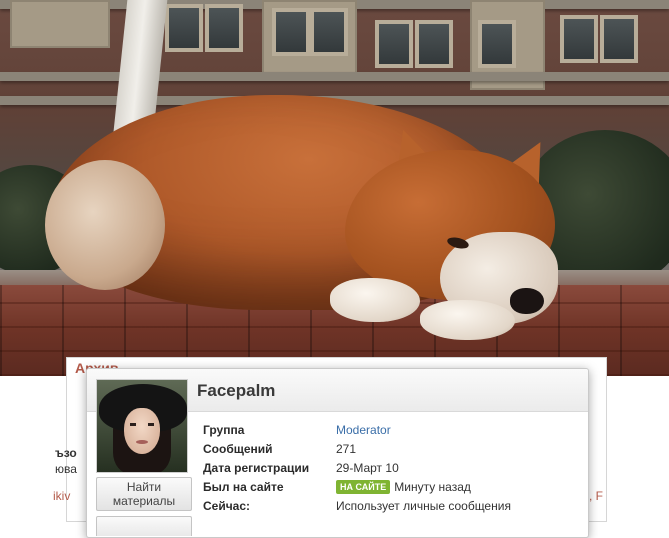 The height and width of the screenshot is (538, 669). What do you see at coordinates (144, 526) in the screenshot?
I see `secondary-button` at bounding box center [144, 526].